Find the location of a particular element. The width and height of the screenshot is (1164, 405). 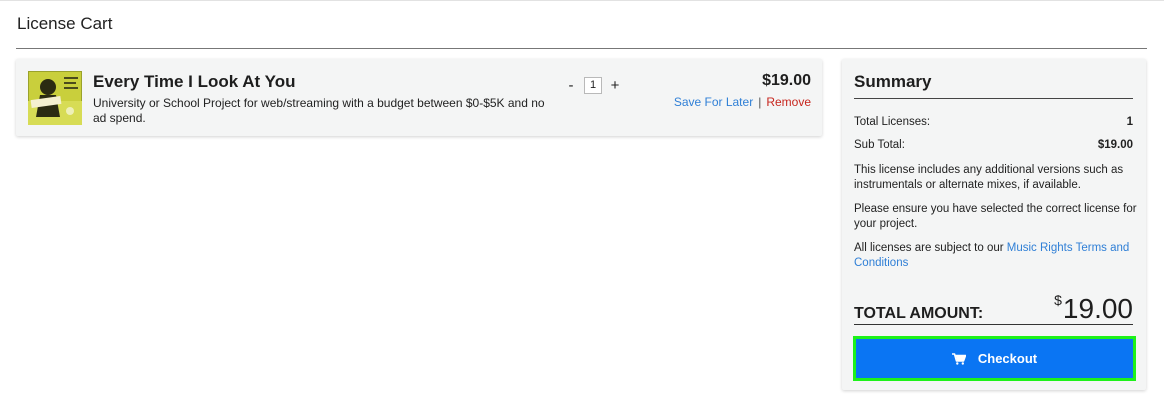

total-amount-label: TOTAL AMOUNT: is located at coordinates (919, 313).